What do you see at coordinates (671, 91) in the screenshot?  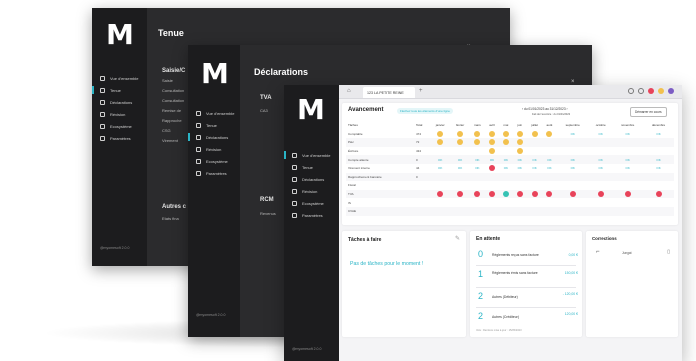 I see `avatar` at bounding box center [671, 91].